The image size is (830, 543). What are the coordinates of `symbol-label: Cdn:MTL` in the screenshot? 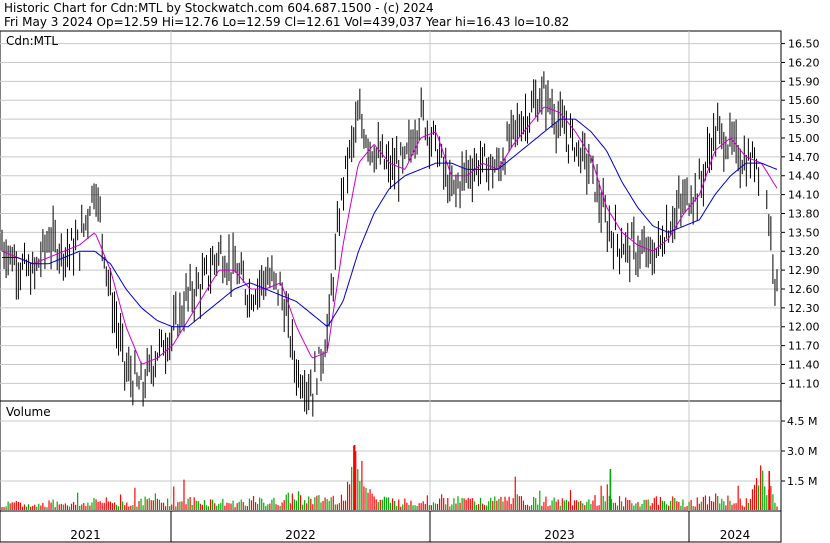 It's located at (32, 41).